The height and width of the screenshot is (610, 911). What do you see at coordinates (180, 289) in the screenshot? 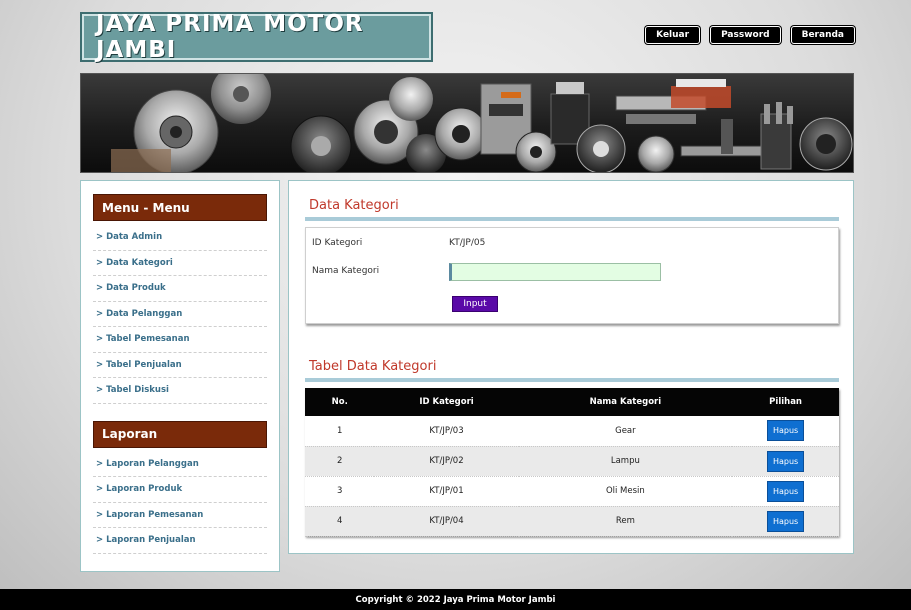
I see `sidebar-item-data-produk: > Data Produk` at bounding box center [180, 289].